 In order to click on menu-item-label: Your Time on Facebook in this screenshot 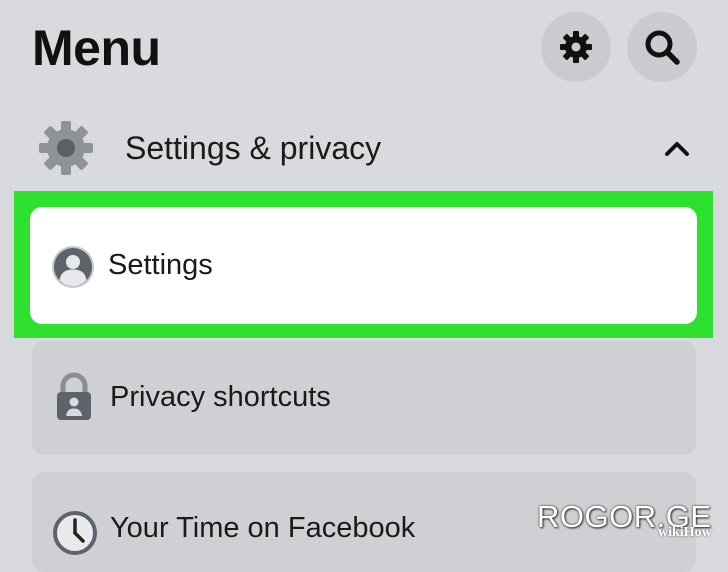, I will do `click(263, 528)`.